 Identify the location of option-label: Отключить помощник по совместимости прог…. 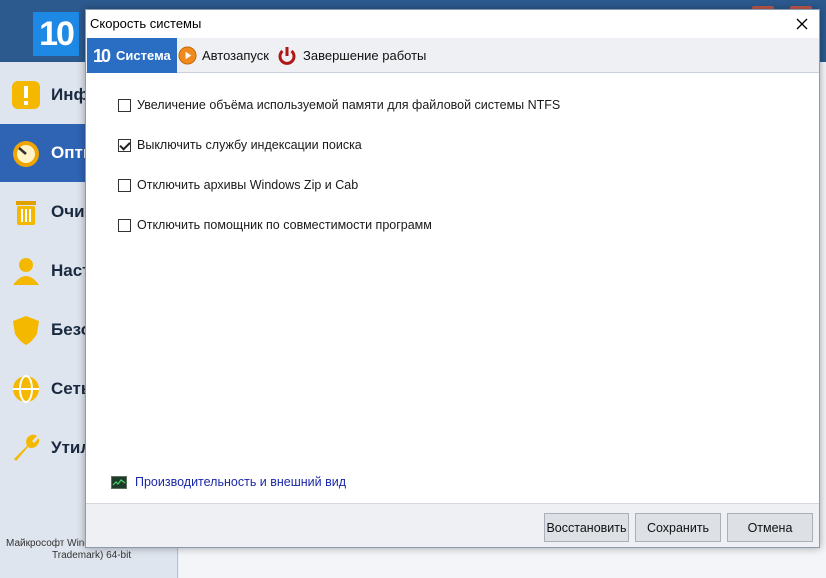
(284, 225).